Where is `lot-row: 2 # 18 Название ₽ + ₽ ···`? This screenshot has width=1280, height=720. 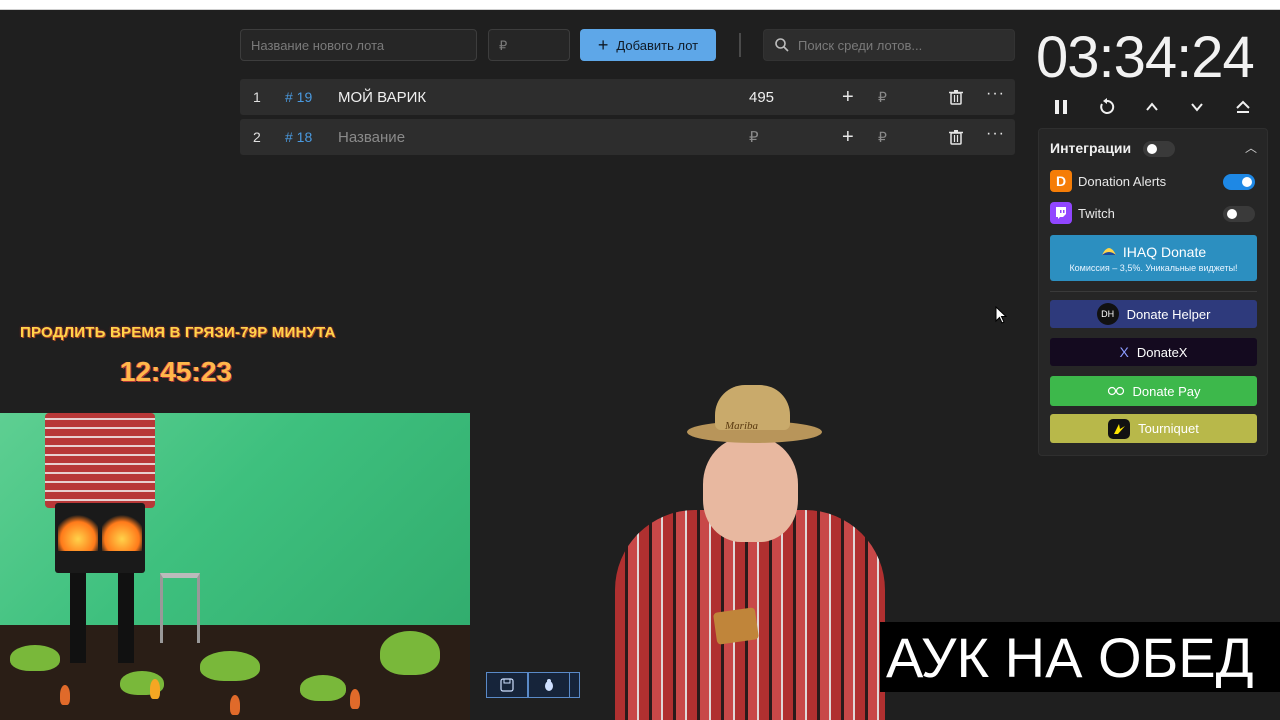 lot-row: 2 # 18 Название ₽ + ₽ ··· is located at coordinates (627, 137).